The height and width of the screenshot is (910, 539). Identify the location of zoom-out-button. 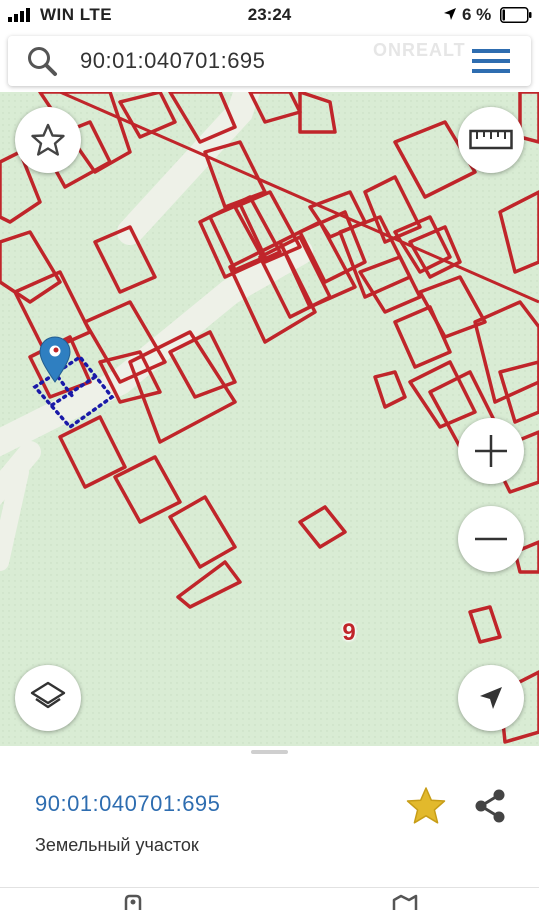
(491, 539).